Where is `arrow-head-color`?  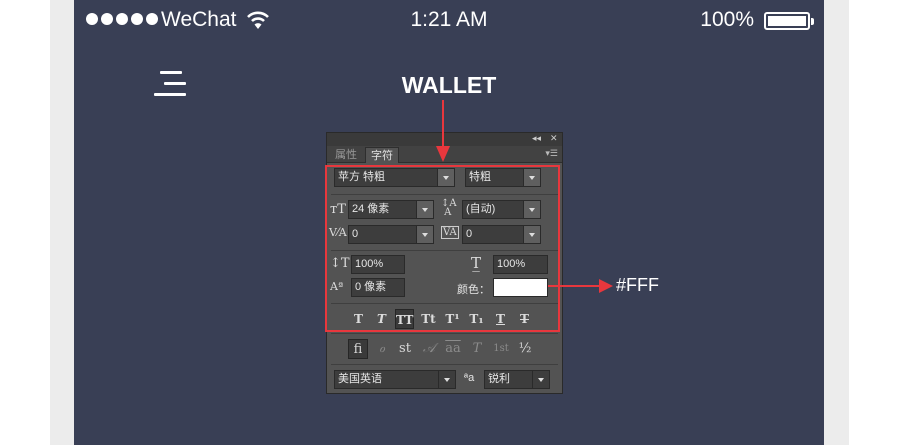
arrow-head-color is located at coordinates (606, 286).